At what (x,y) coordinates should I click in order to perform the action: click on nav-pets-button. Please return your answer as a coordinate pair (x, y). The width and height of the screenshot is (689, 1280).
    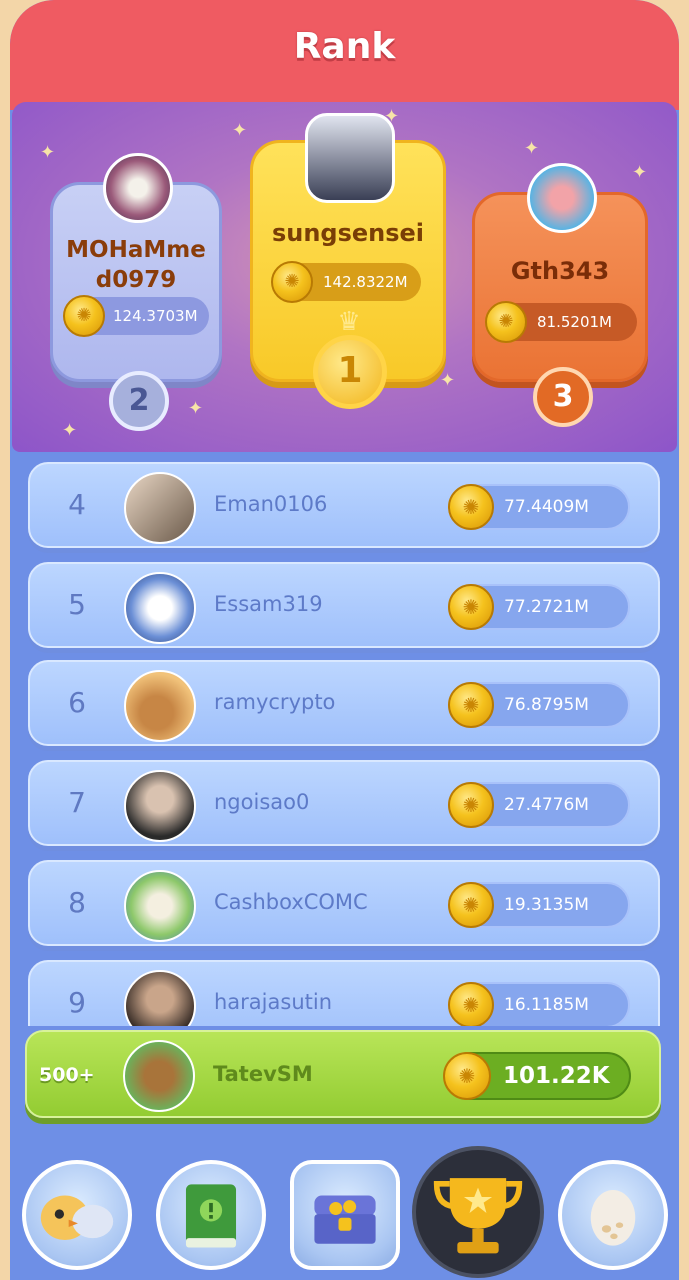
    Looking at the image, I should click on (77, 1215).